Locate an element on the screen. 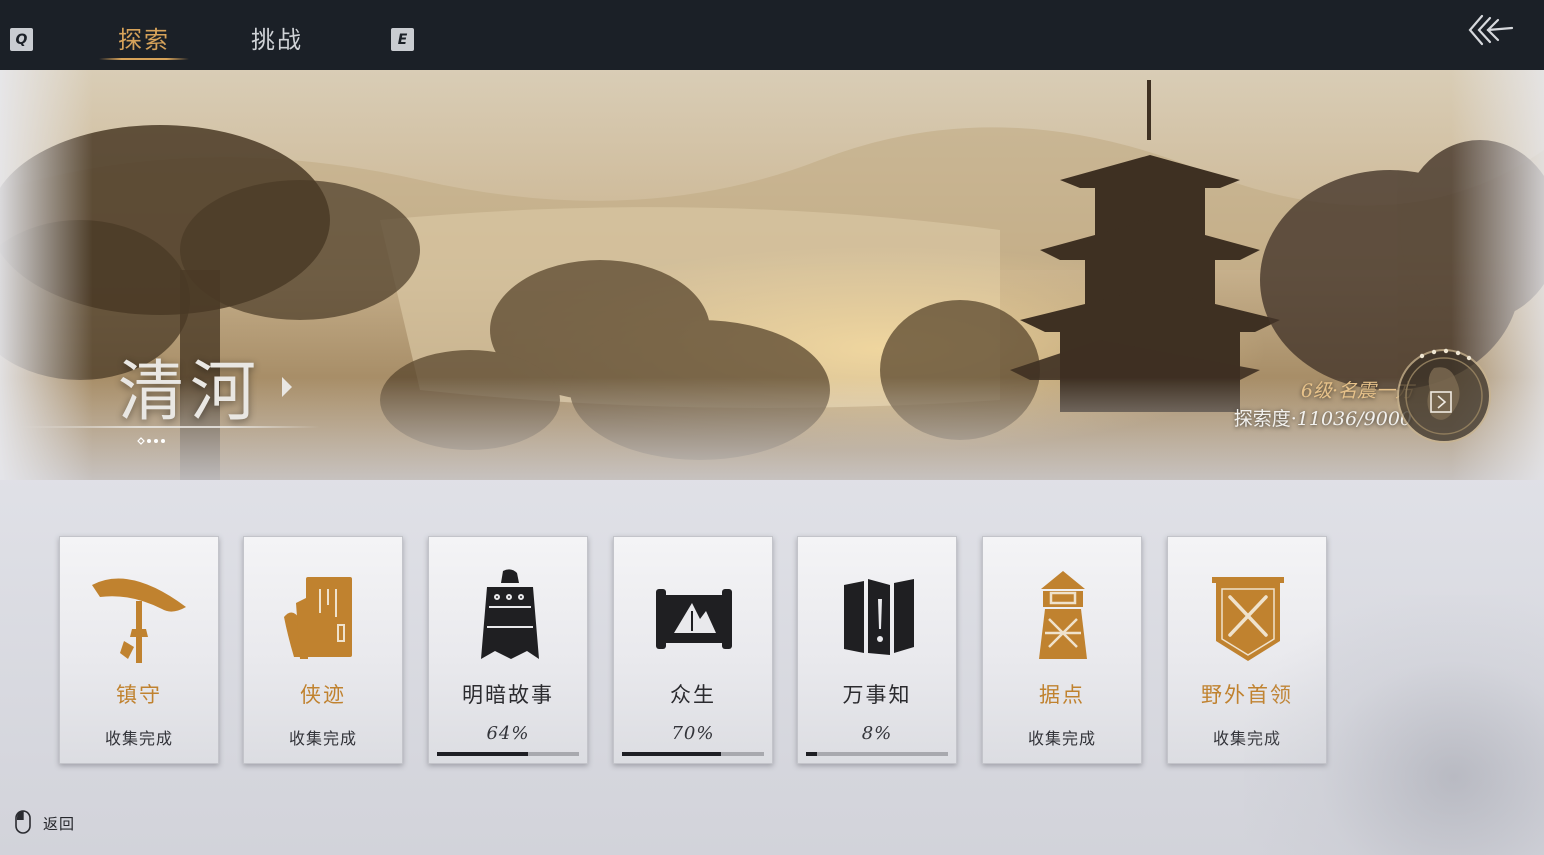  card-title: 众生 is located at coordinates (693, 695).